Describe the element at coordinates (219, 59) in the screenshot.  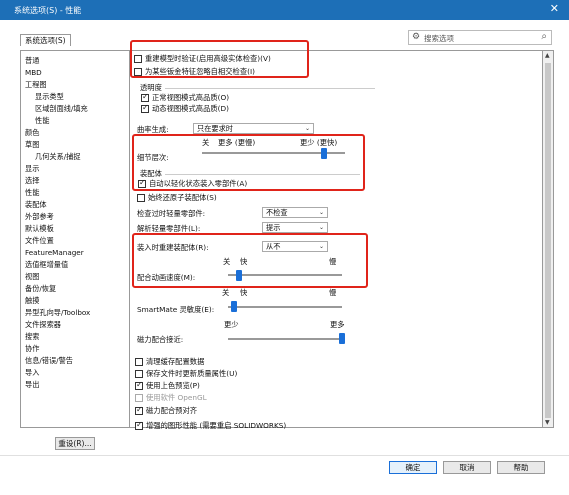
I see `highlight-box-verification` at that location.